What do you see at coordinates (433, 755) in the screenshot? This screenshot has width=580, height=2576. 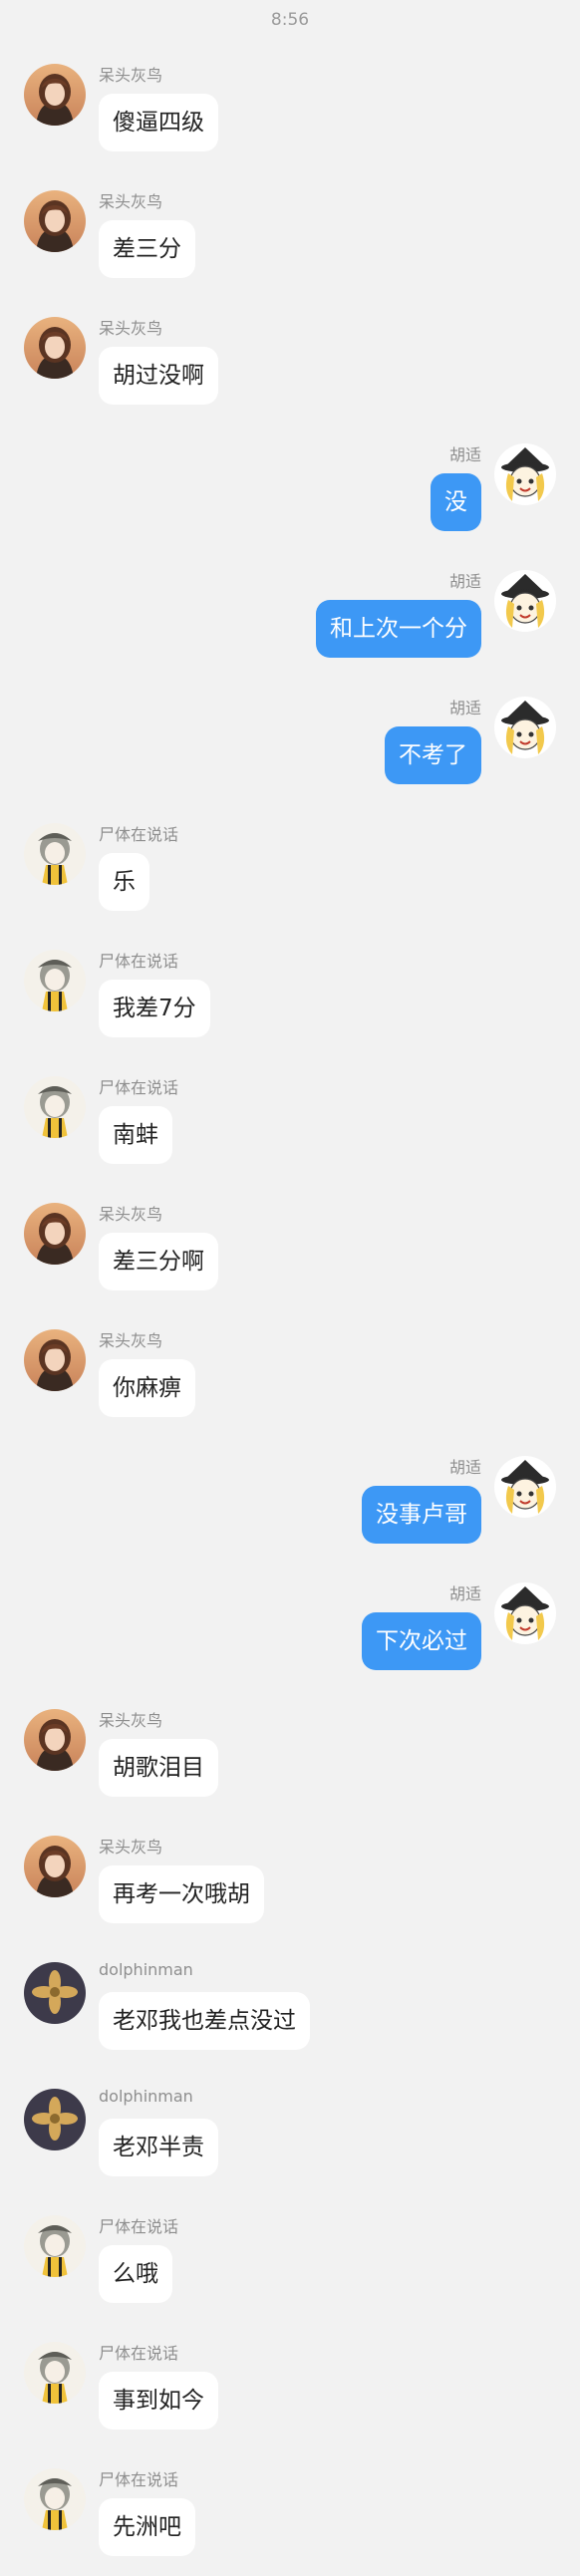 I see `message-bubble: 不考了` at bounding box center [433, 755].